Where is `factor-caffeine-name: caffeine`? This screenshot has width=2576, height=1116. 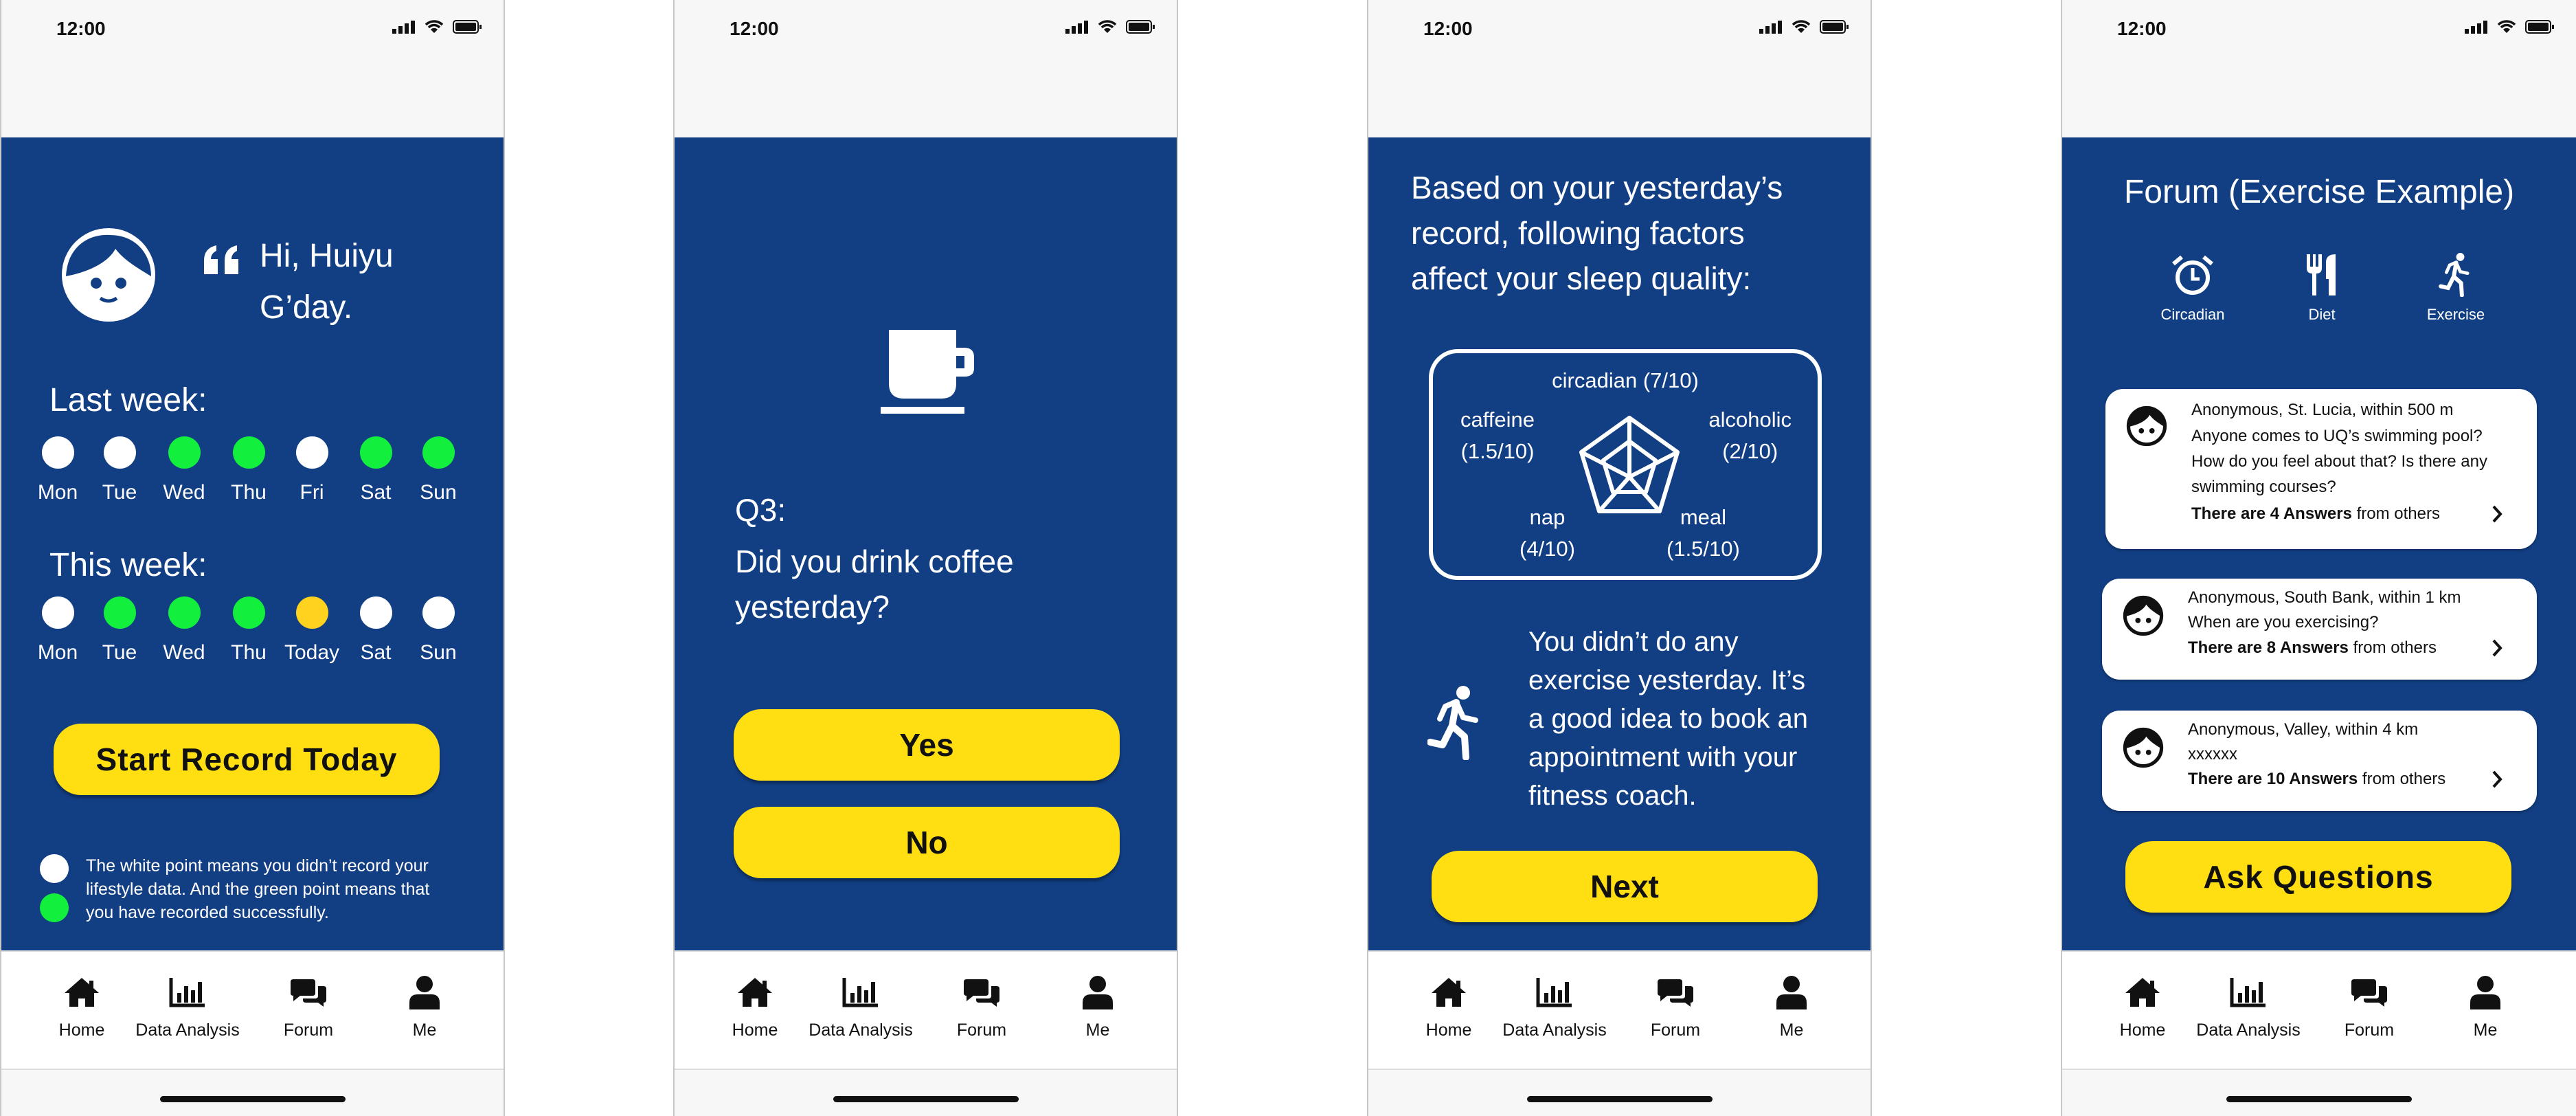
factor-caffeine-name: caffeine is located at coordinates (1497, 420).